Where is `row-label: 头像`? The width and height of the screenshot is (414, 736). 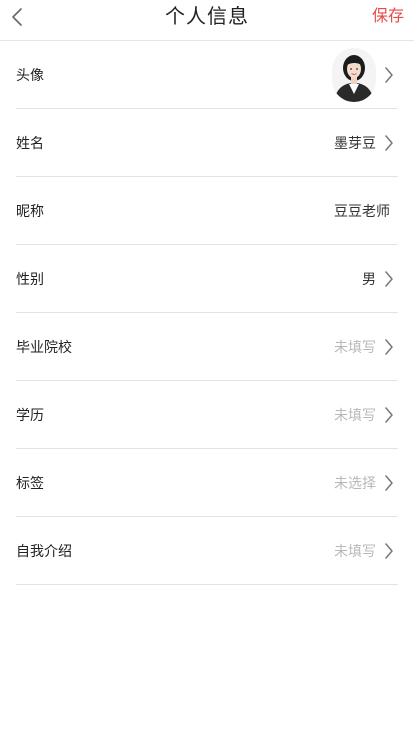 row-label: 头像 is located at coordinates (30, 75).